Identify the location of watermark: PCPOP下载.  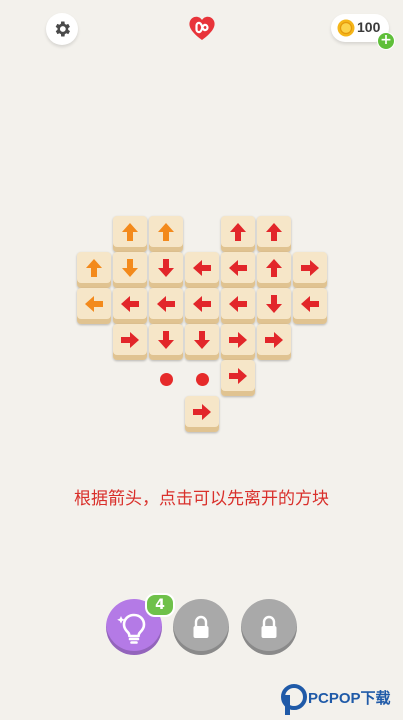
(340, 701).